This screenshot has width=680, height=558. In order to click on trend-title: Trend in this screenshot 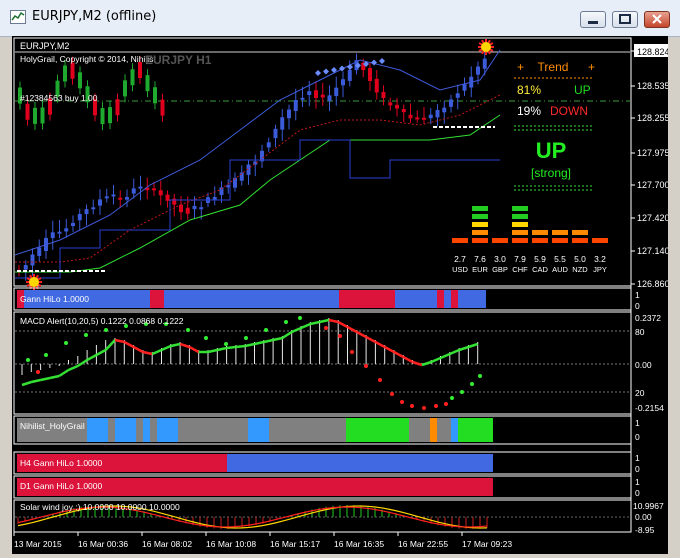, I will do `click(553, 67)`.